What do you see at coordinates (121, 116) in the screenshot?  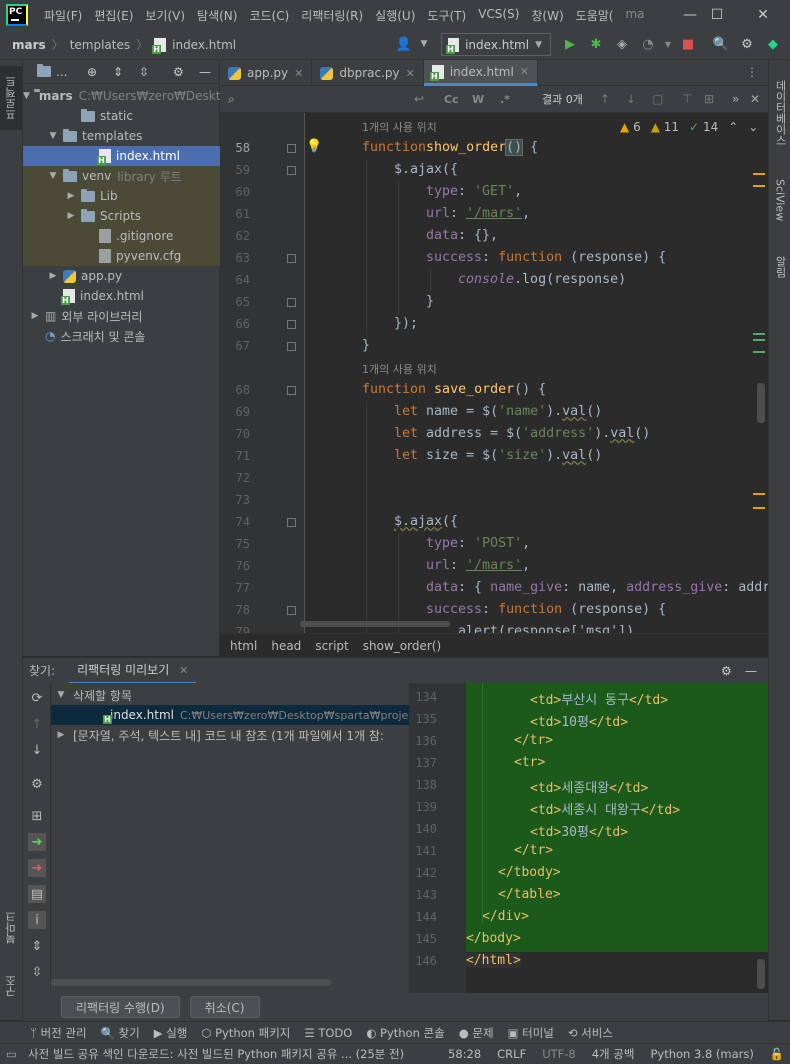 I see `tree-item: static` at bounding box center [121, 116].